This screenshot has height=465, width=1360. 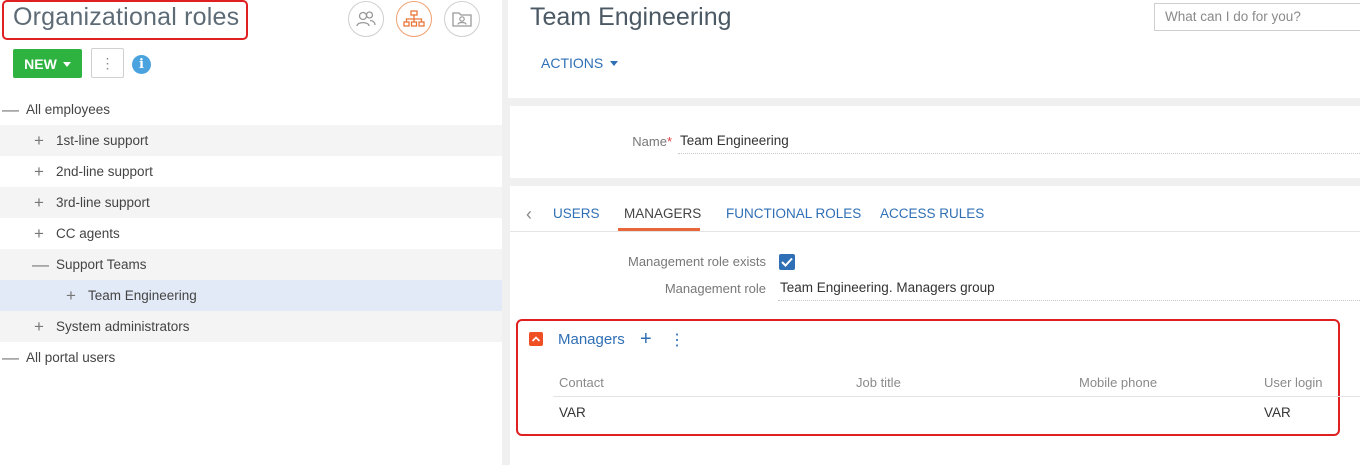 What do you see at coordinates (251, 295) in the screenshot?
I see `tree-item-team-engineering: + Team Engineering` at bounding box center [251, 295].